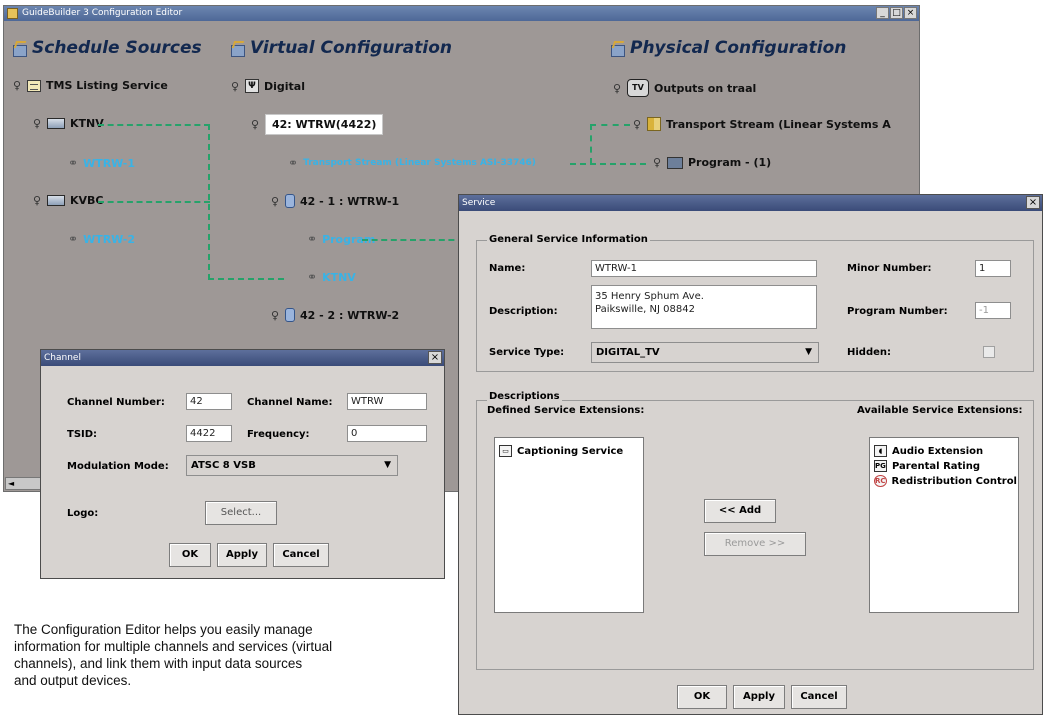 The image size is (1043, 719). Describe the element at coordinates (944, 451) in the screenshot. I see `list-item-audio-extension: ◖ Audio Extension` at that location.